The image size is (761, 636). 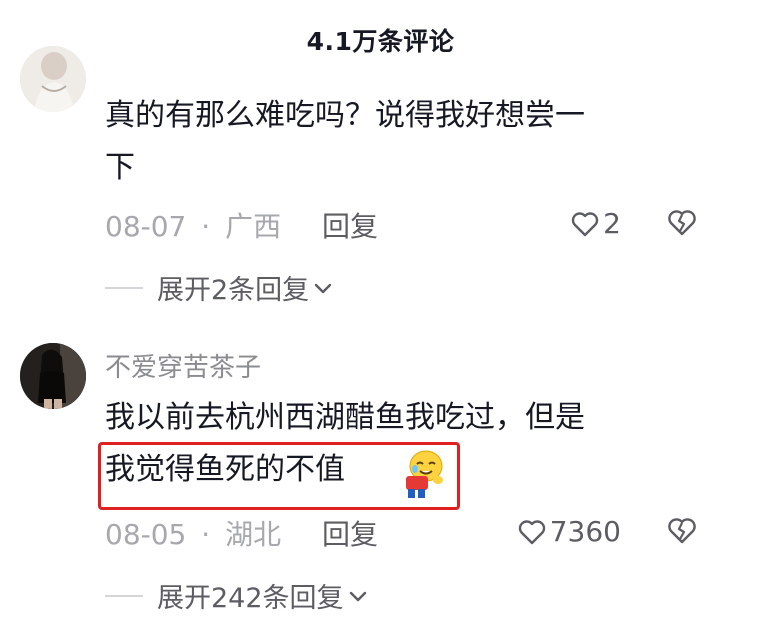 I want to click on comment-meta: 08-05 · 湖北, so click(x=193, y=533).